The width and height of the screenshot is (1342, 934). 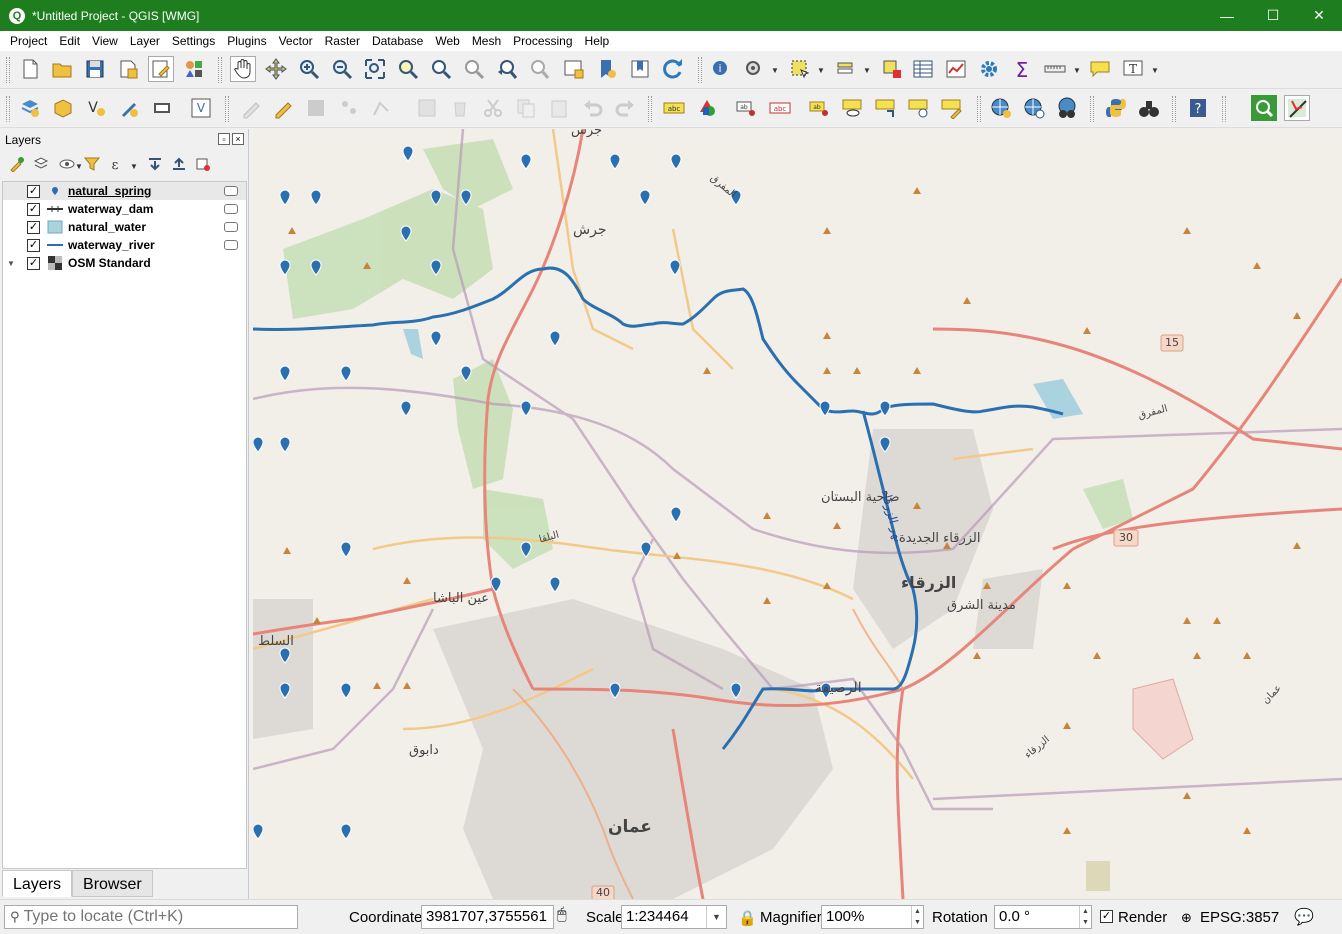 What do you see at coordinates (747, 918) in the screenshot?
I see `lock-scale-icon: 🔒` at bounding box center [747, 918].